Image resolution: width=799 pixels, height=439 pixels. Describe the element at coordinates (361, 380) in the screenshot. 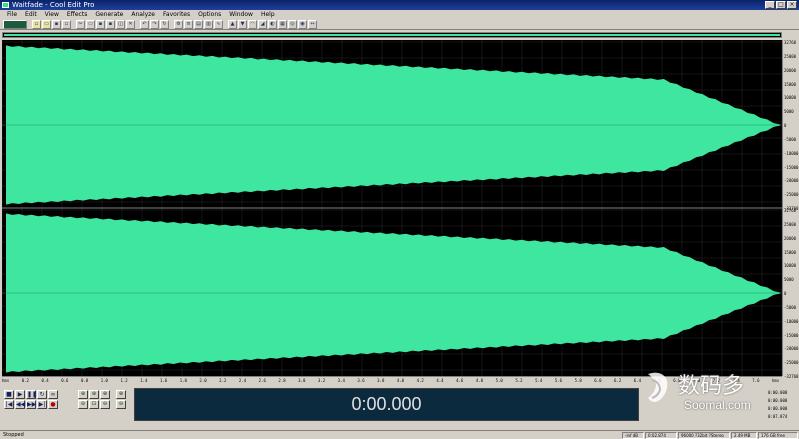

I see `time-tick-label: 3.6` at that location.